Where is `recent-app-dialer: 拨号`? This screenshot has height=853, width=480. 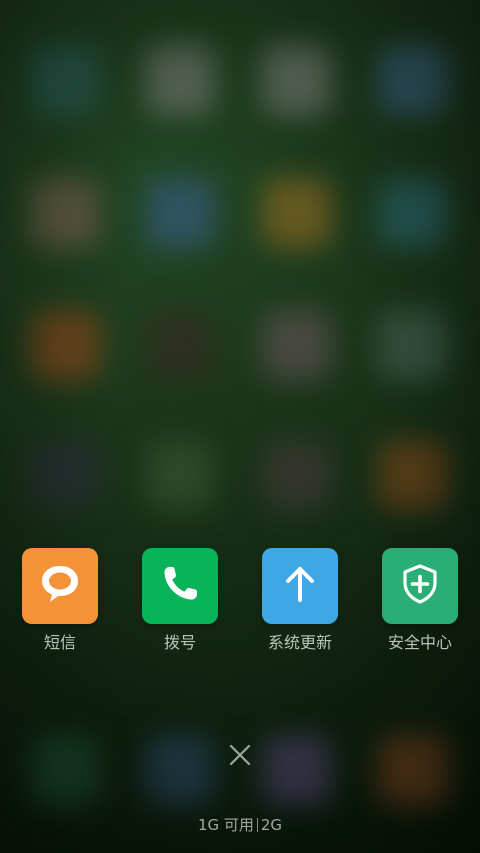
recent-app-dialer: 拨号 is located at coordinates (180, 600).